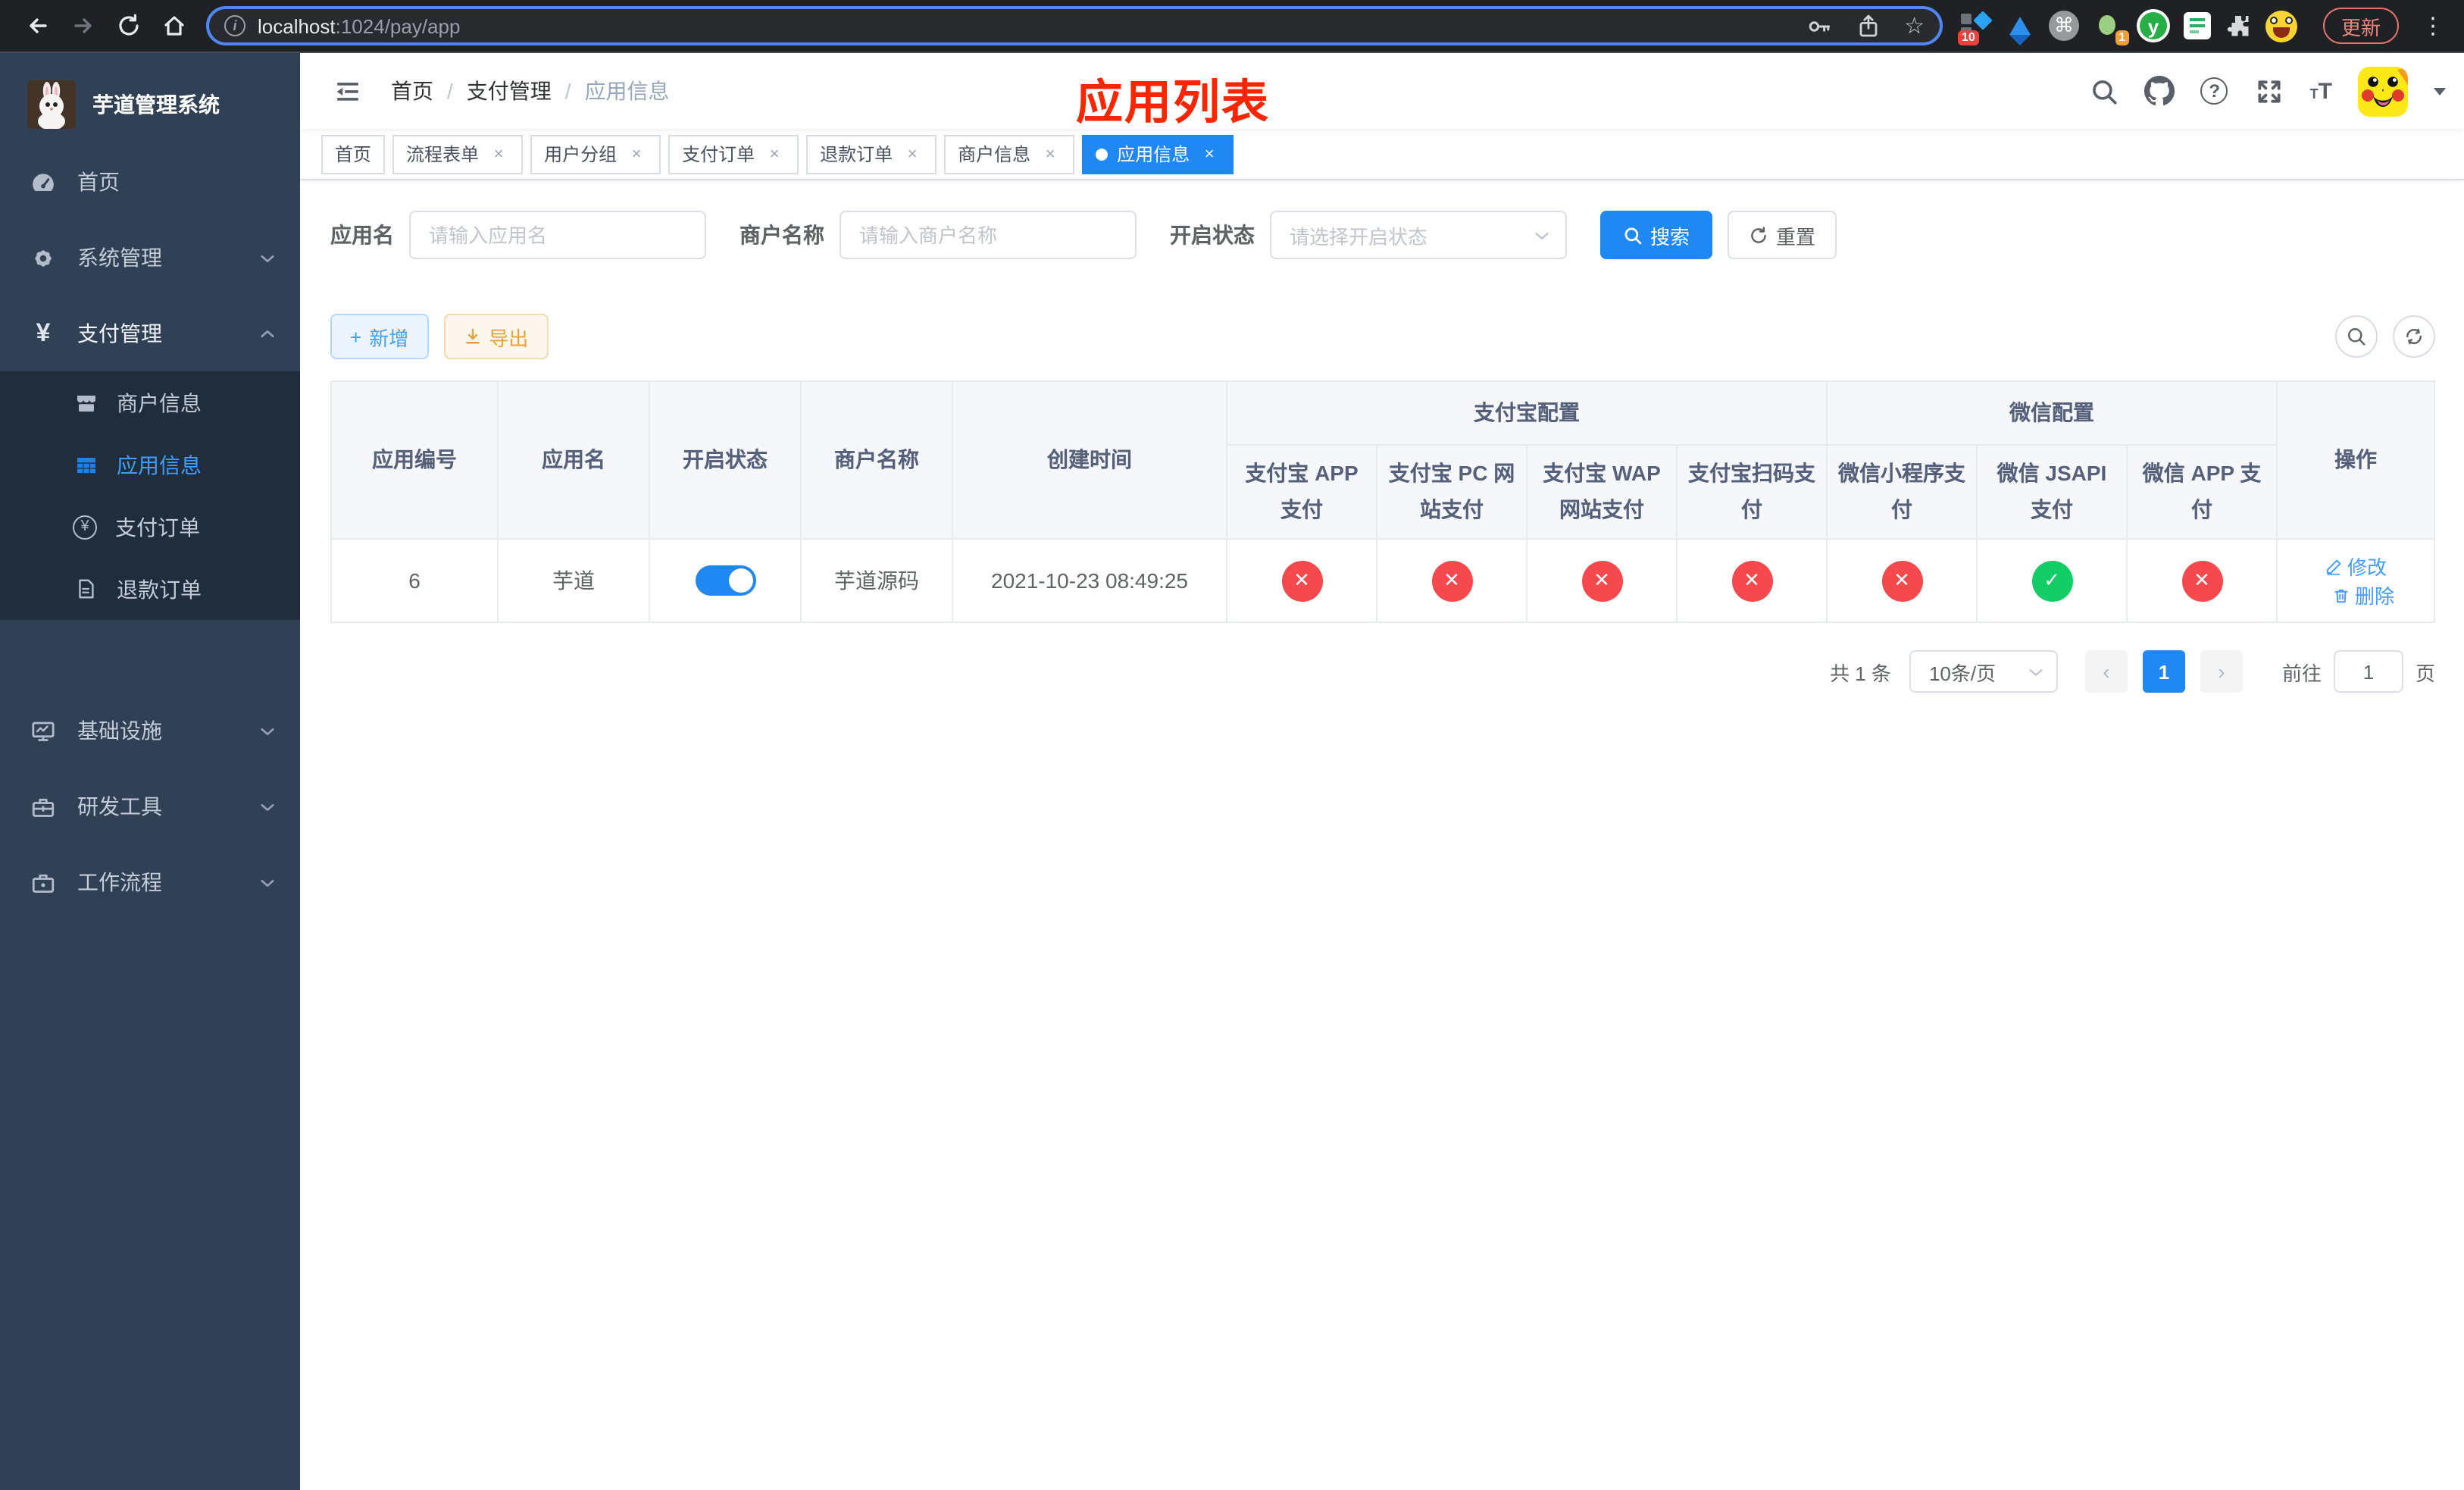 The width and height of the screenshot is (2464, 1490). What do you see at coordinates (150, 882) in the screenshot?
I see `sidebar-item-workflow: 工作流程` at bounding box center [150, 882].